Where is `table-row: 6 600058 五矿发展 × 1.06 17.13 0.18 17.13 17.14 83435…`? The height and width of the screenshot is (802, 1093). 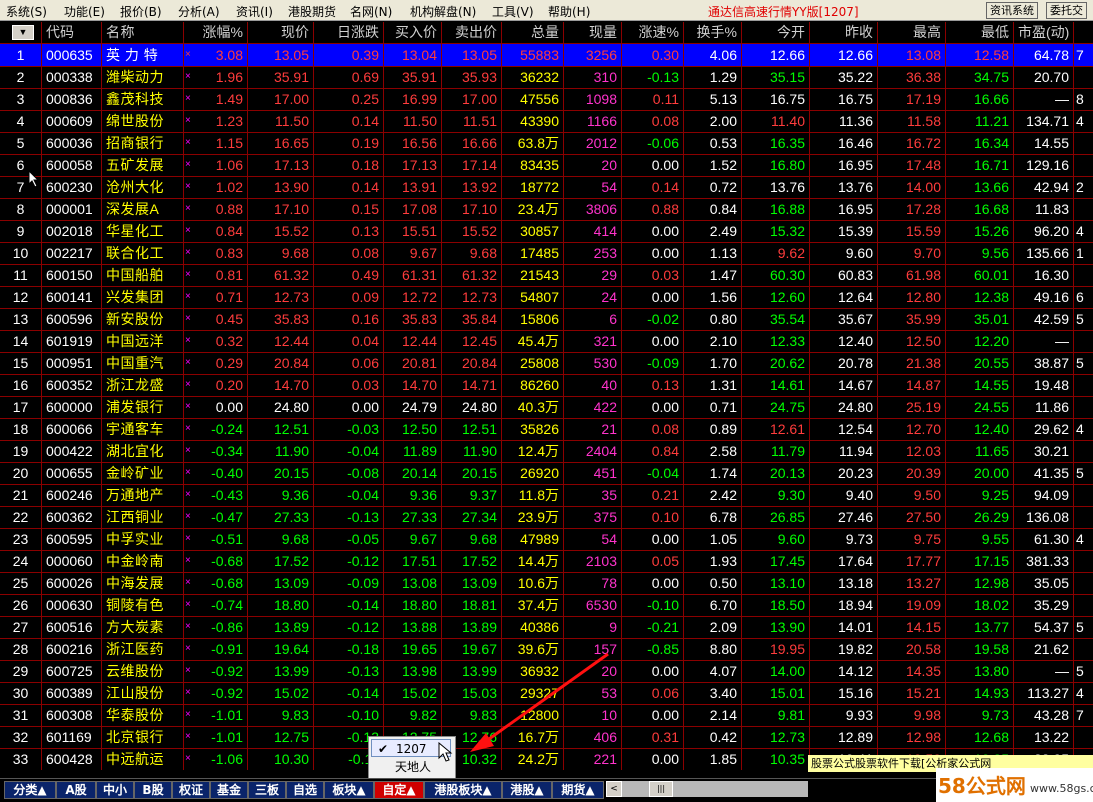 table-row: 6 600058 五矿发展 × 1.06 17.13 0.18 17.13 17.14 83435… is located at coordinates (546, 165).